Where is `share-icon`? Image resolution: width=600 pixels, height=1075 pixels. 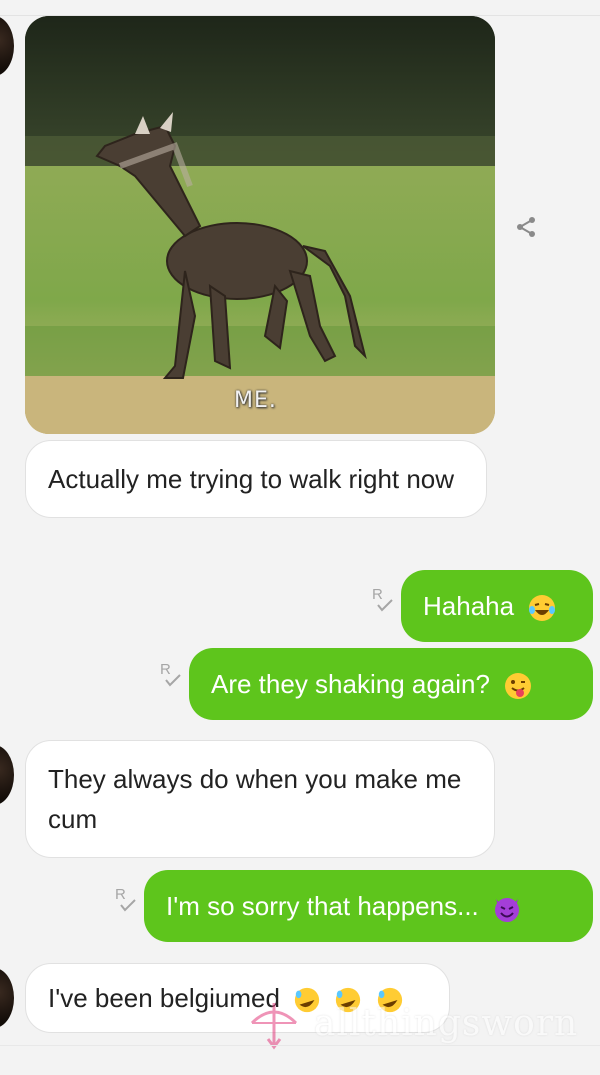 share-icon is located at coordinates (526, 227).